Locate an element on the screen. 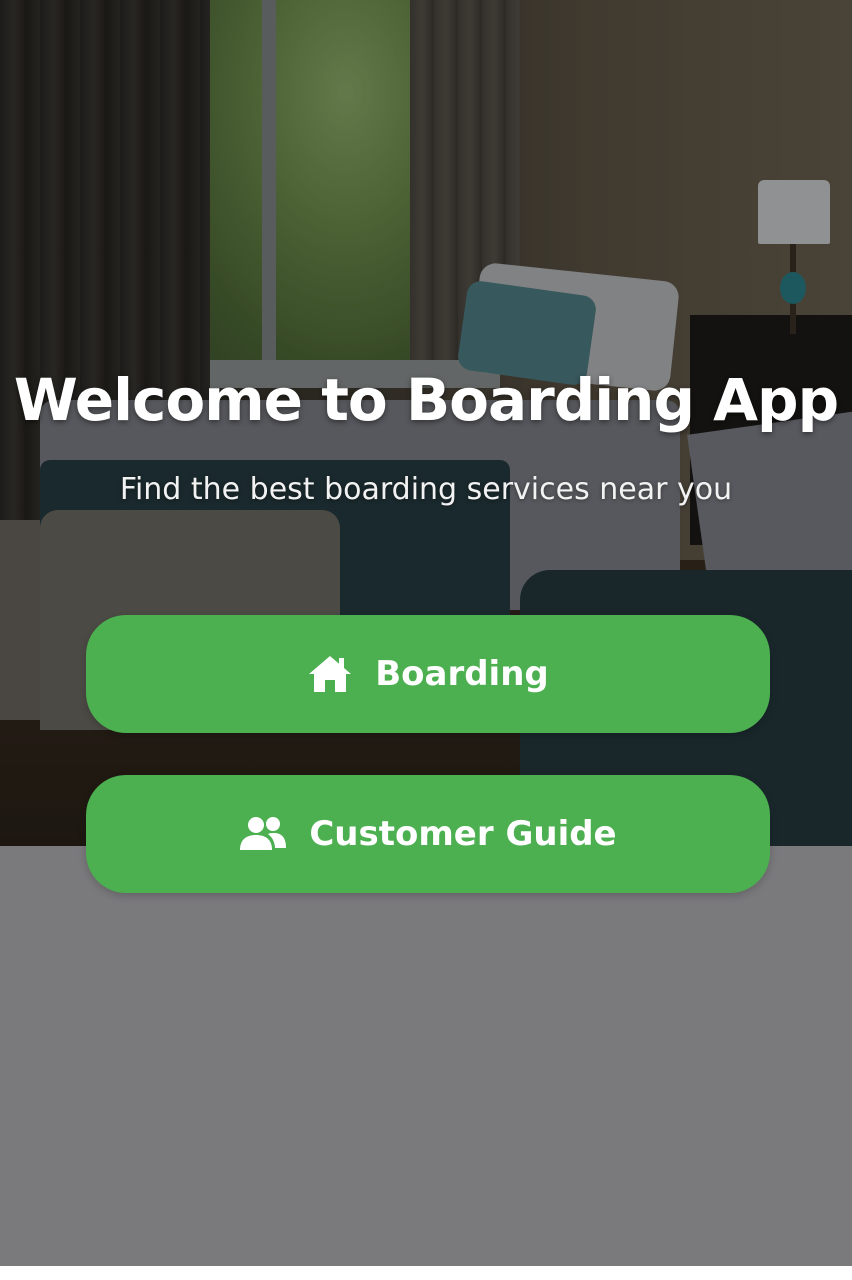  page-subtitle: Find the best boarding services near you is located at coordinates (426, 489).